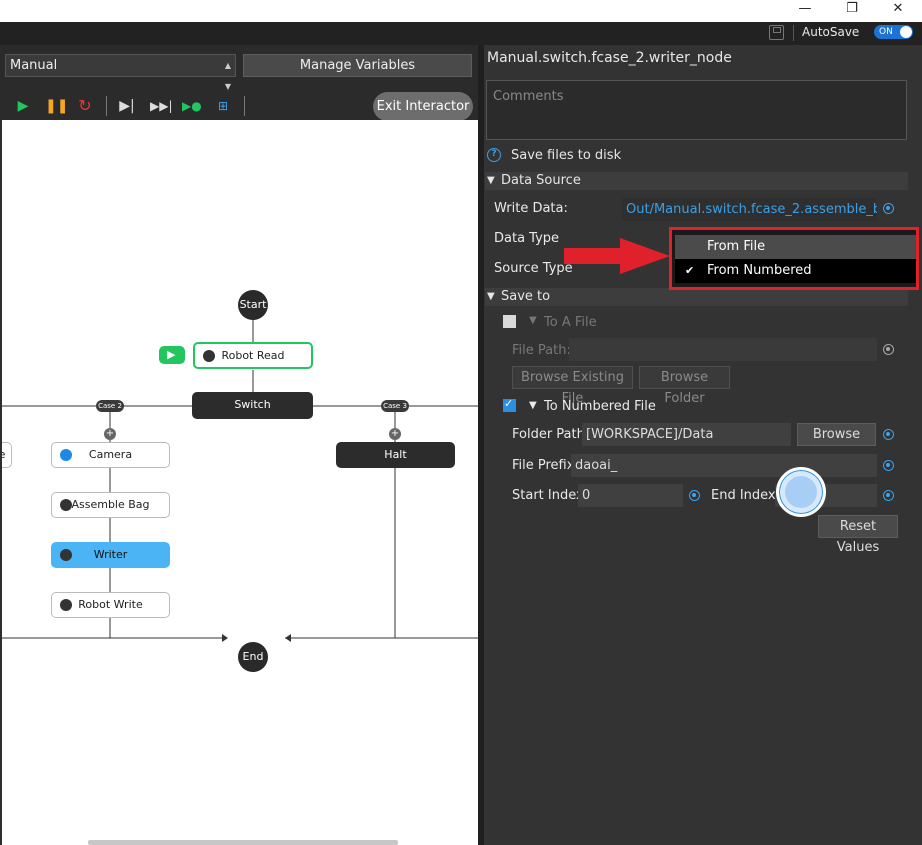 The image size is (922, 845). Describe the element at coordinates (572, 386) in the screenshot. I see `browse-existing-file-button: Browse Existing File` at that location.